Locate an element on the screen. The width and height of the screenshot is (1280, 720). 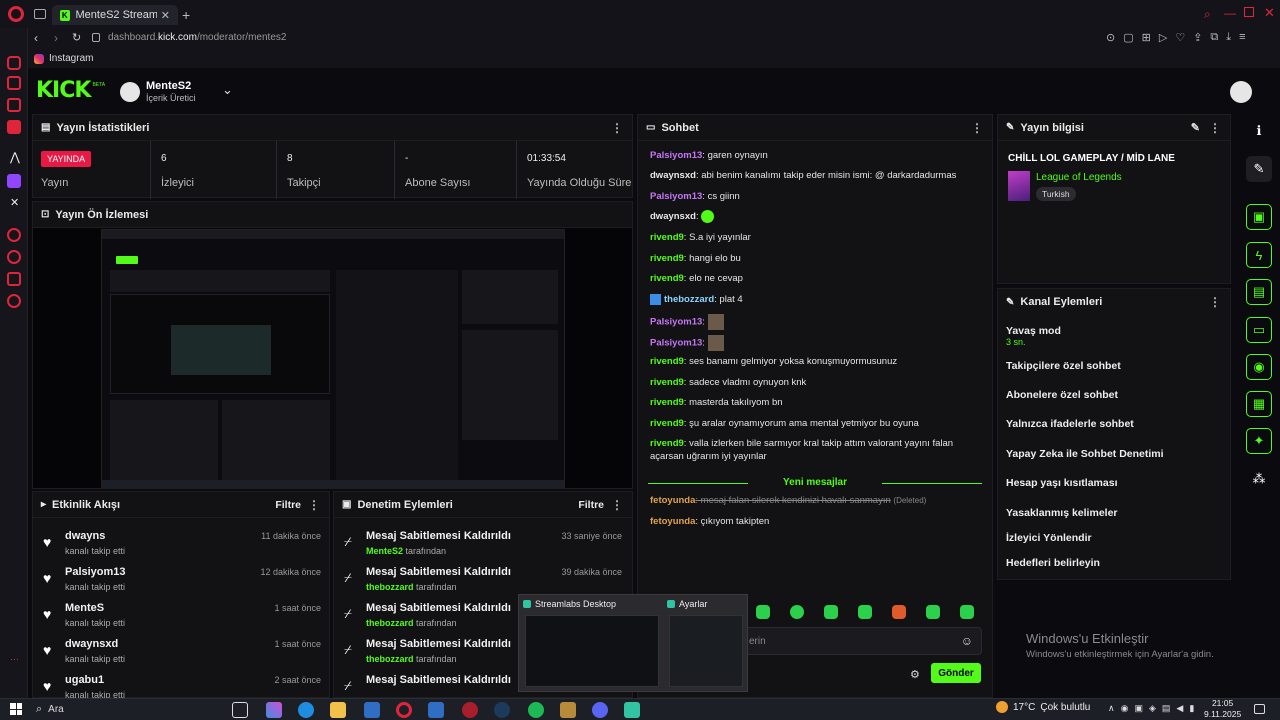
search-tabs-icon: ⌕ is located at coordinates (1207, 14).